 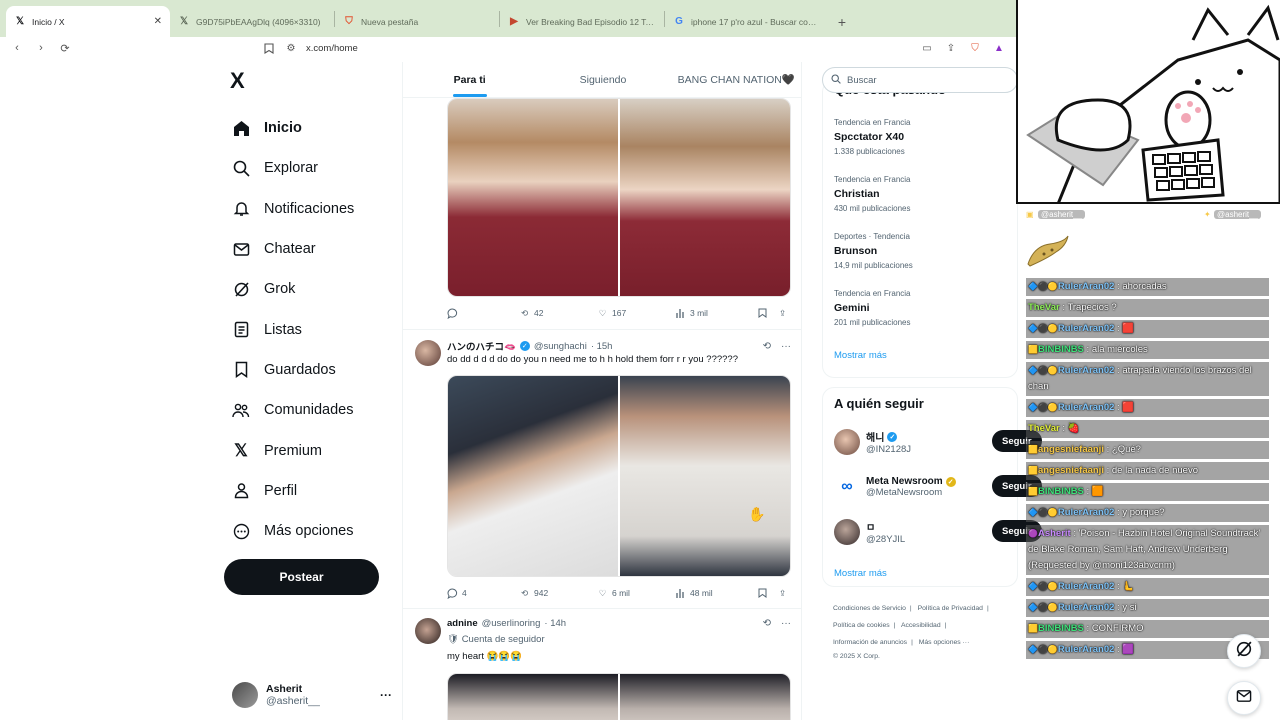 I want to click on follow-suggestion: ㅁ @28YJIL, so click(x=924, y=532).